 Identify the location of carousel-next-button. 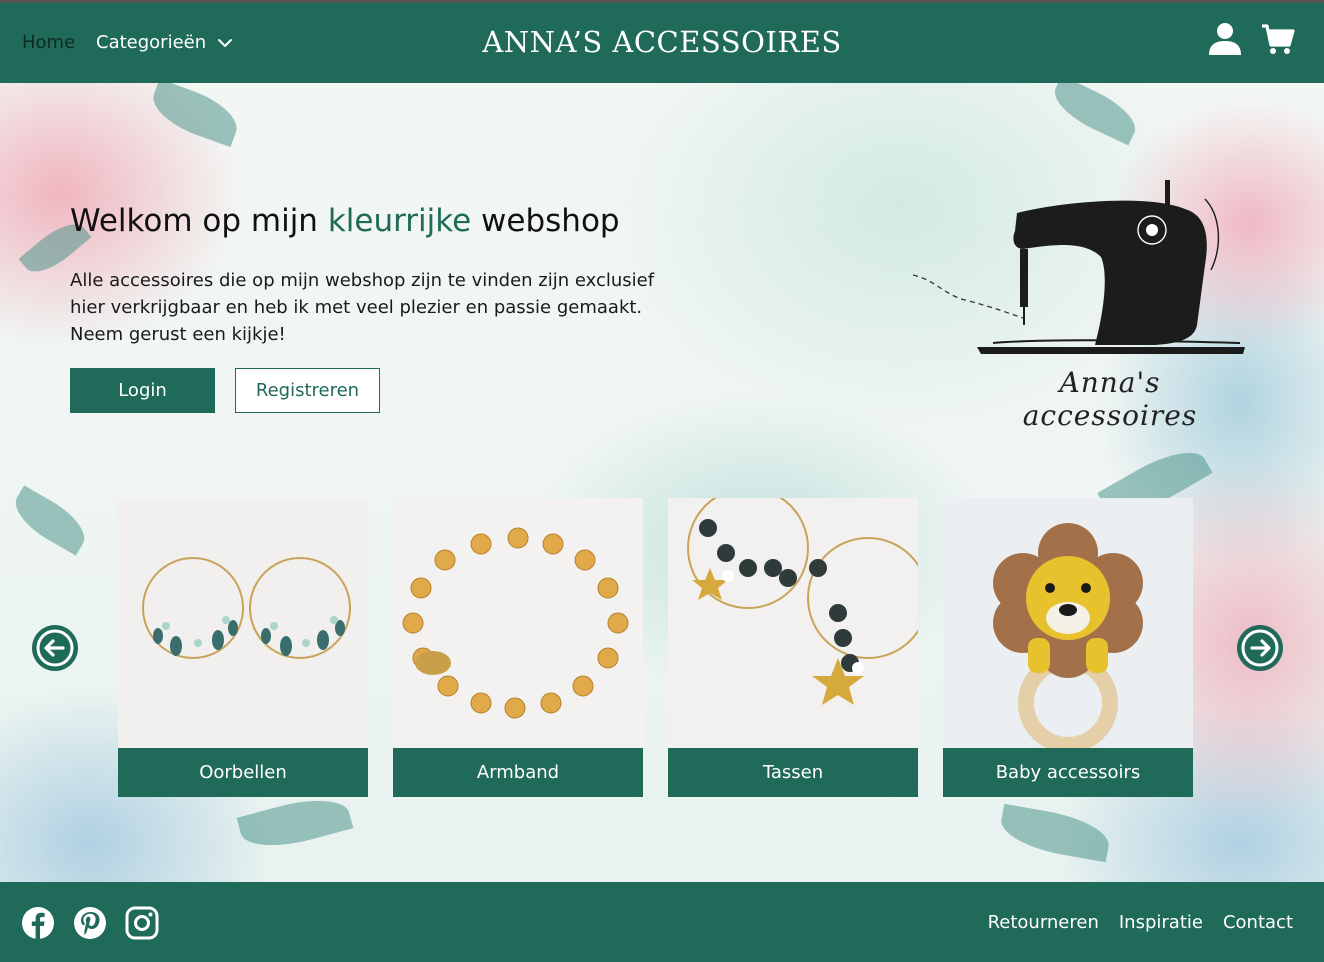
(1260, 648).